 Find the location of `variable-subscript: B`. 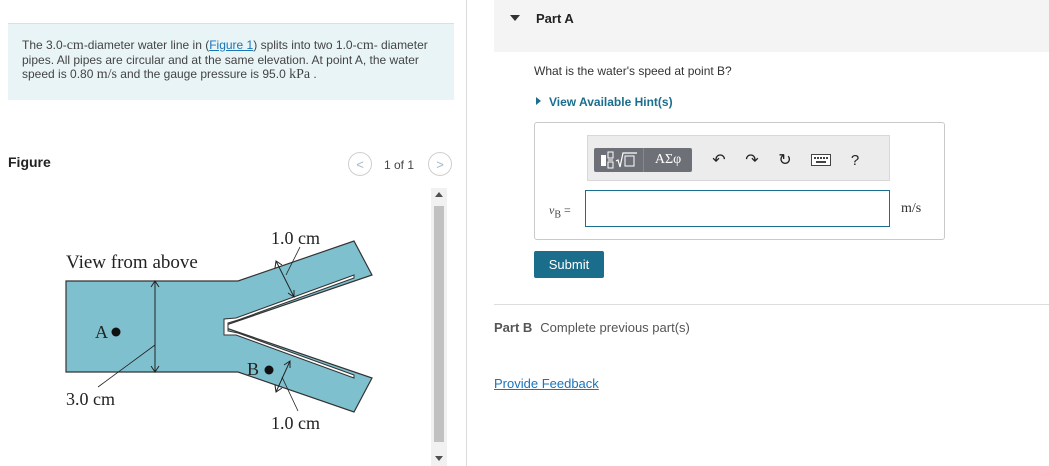

variable-subscript: B is located at coordinates (557, 215).